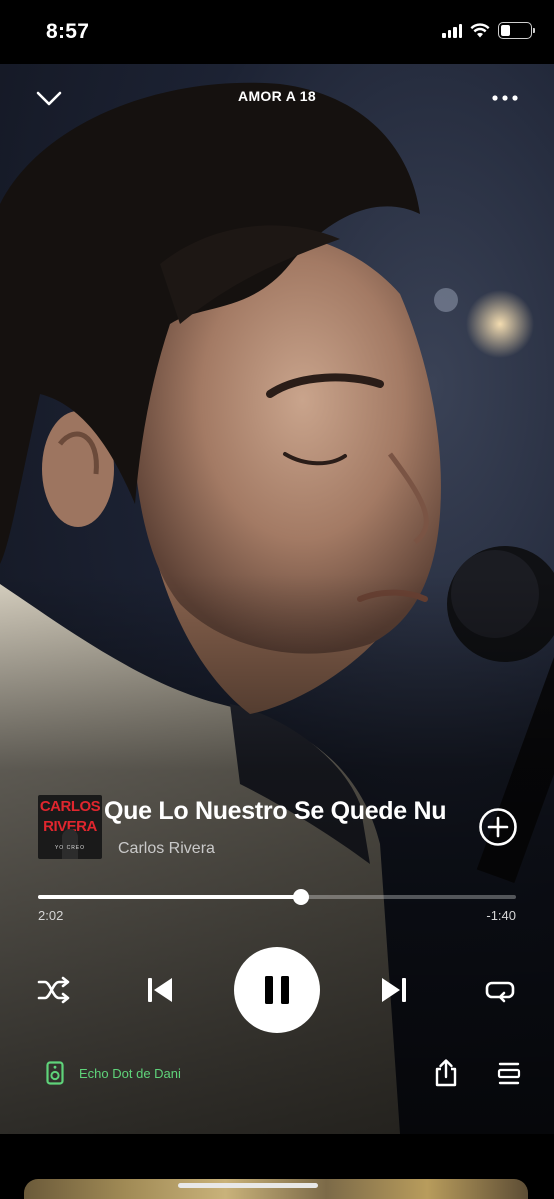 The image size is (554, 1199). What do you see at coordinates (70, 844) in the screenshot?
I see `album-art-figure` at bounding box center [70, 844].